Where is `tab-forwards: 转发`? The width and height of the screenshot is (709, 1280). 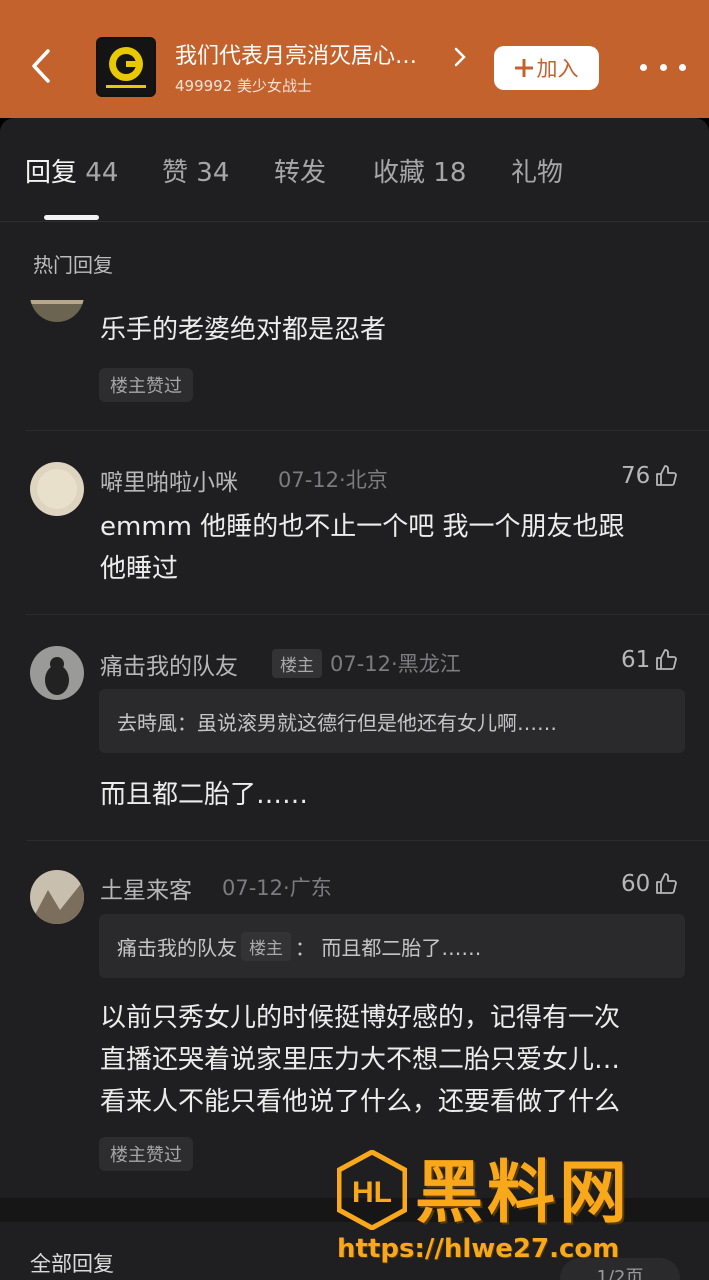 tab-forwards: 转发 is located at coordinates (300, 170).